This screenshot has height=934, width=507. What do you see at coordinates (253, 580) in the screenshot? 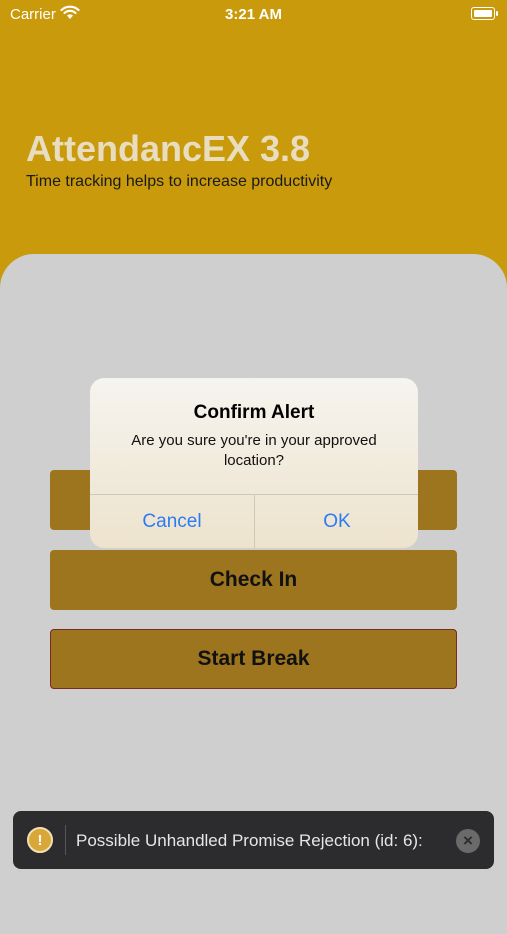
I see `check-in-button: Check In` at bounding box center [253, 580].